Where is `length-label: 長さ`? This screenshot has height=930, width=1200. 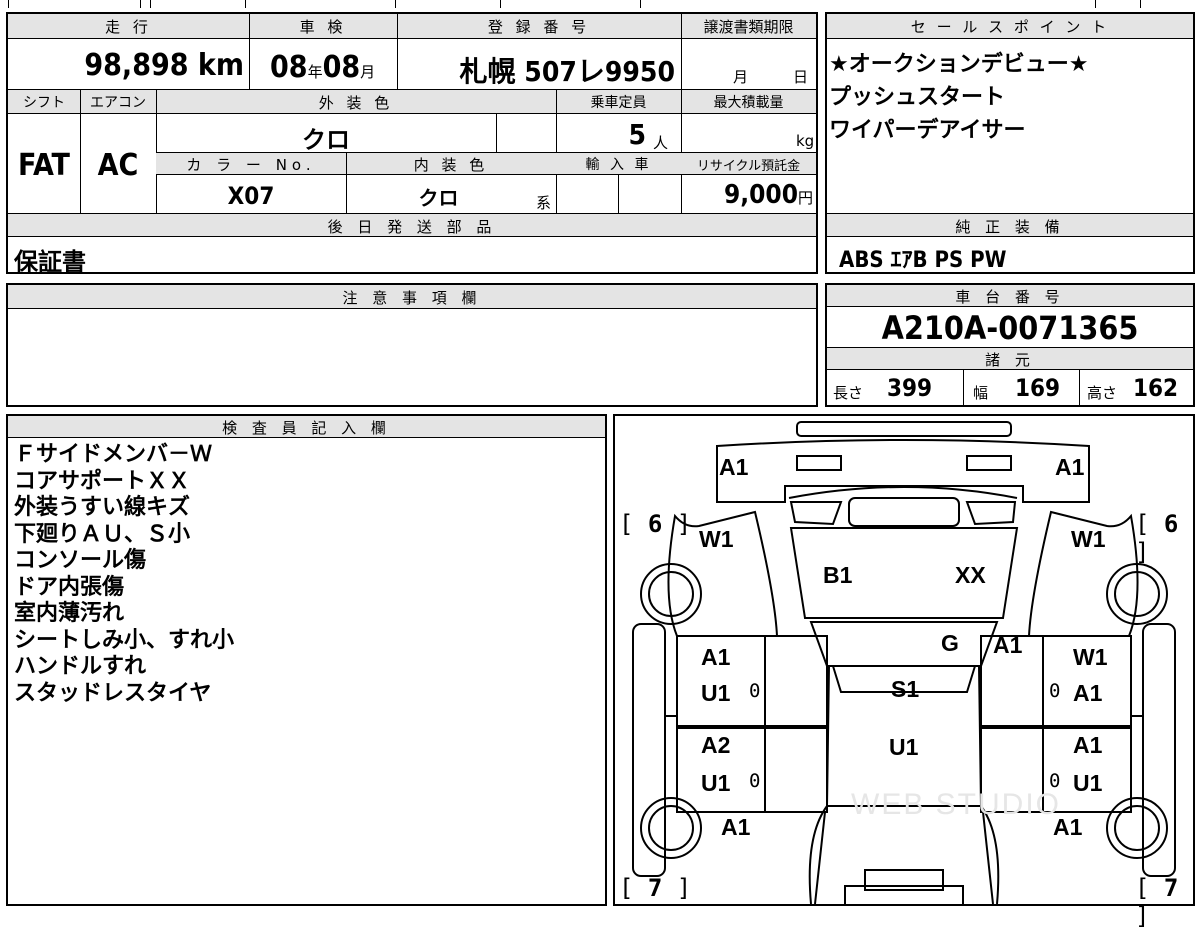 length-label: 長さ is located at coordinates (848, 393).